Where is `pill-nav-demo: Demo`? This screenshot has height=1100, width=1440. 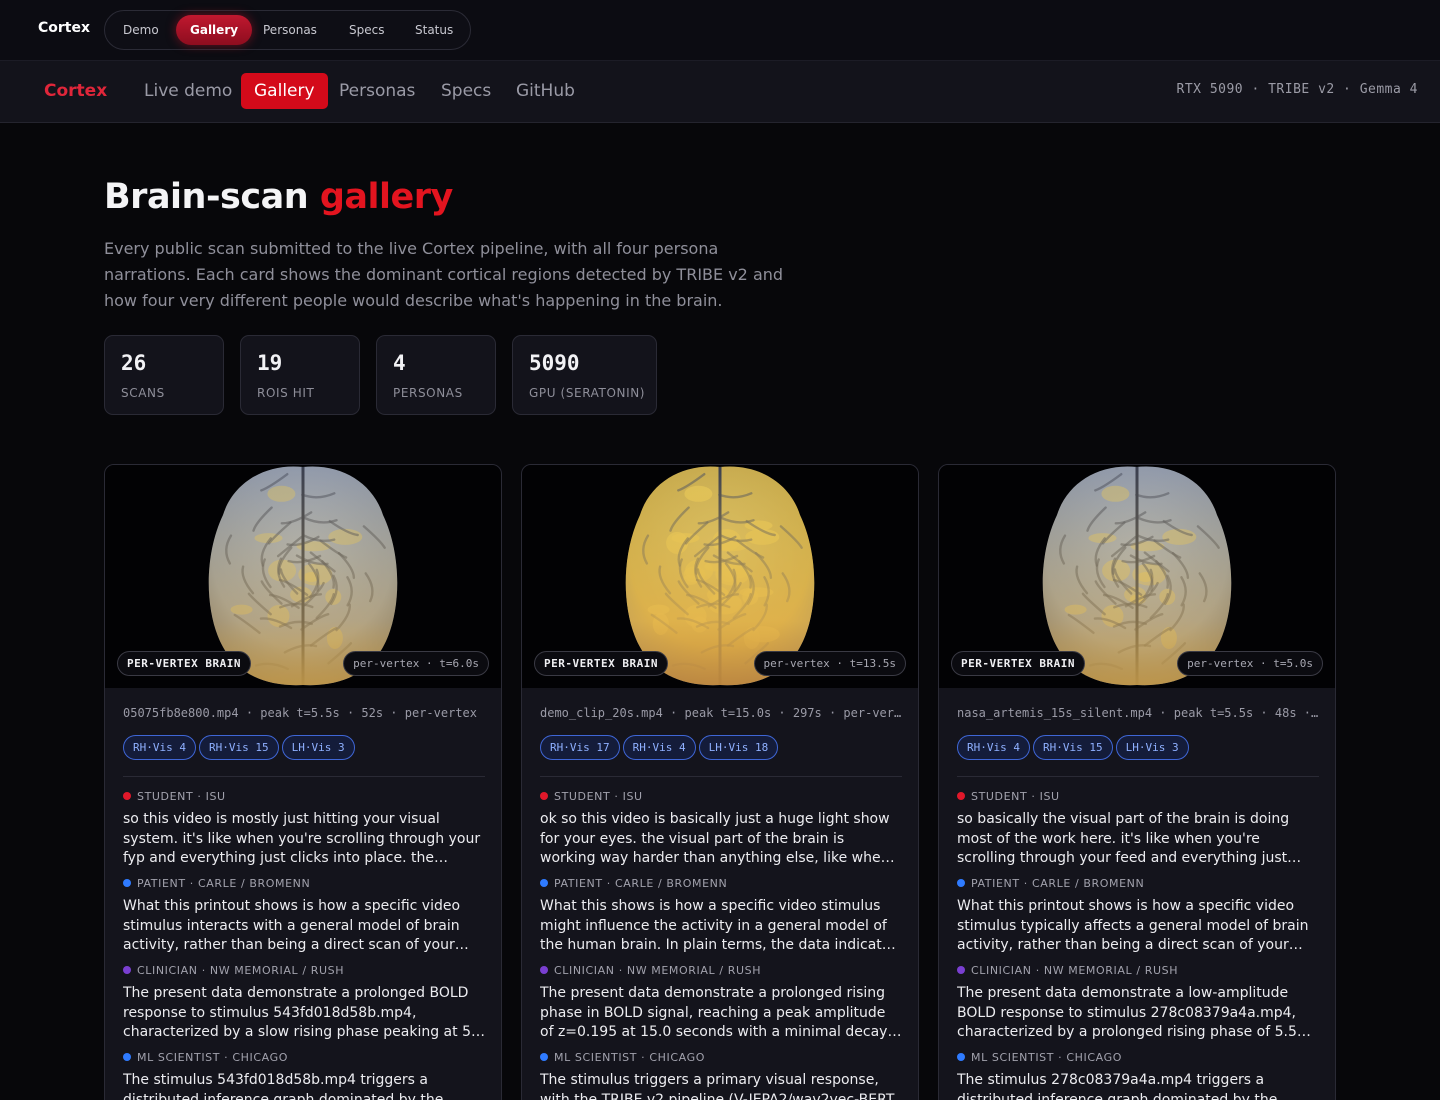 pill-nav-demo: Demo is located at coordinates (141, 30).